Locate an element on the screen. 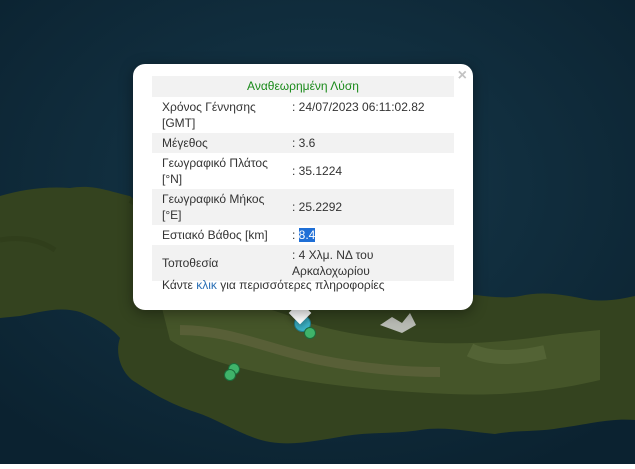  row-value: : 8.4 is located at coordinates (371, 235).